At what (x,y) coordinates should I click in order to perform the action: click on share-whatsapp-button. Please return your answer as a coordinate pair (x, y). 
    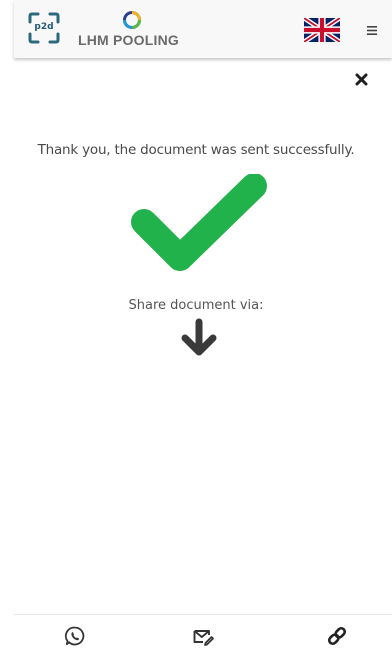
    Looking at the image, I should click on (75, 636).